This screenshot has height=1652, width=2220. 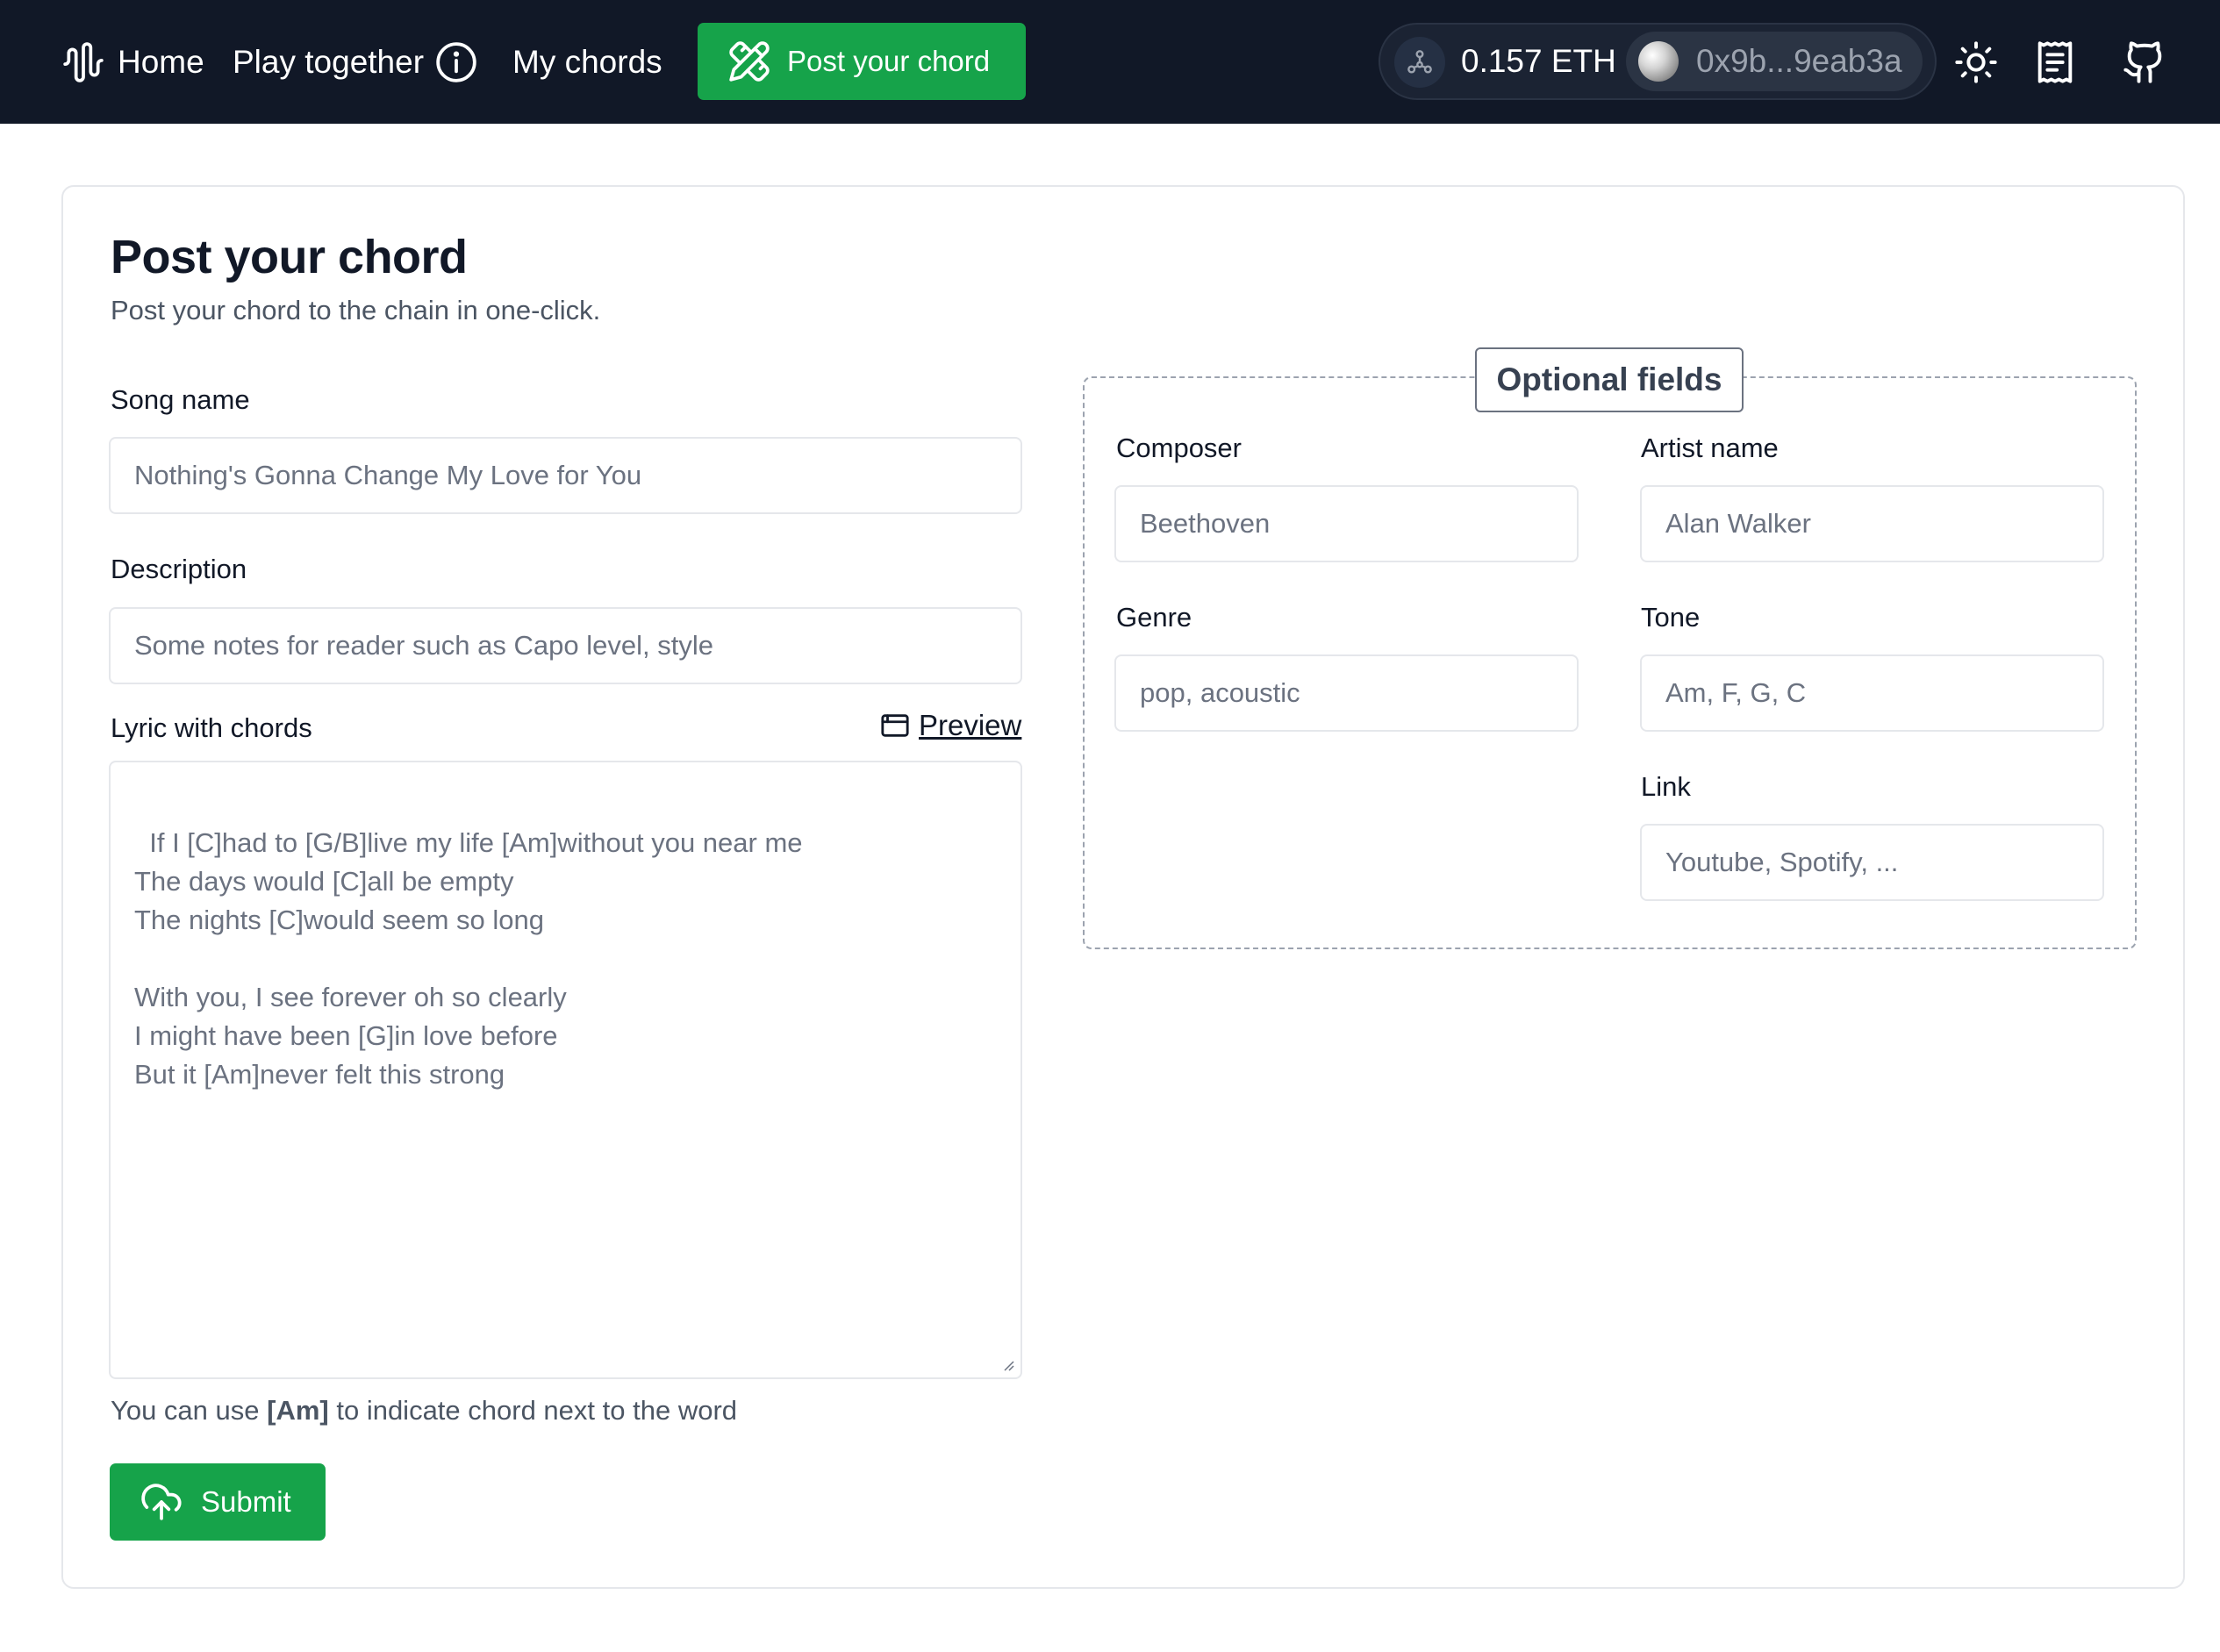 I want to click on cloud-upload-icon, so click(x=161, y=1502).